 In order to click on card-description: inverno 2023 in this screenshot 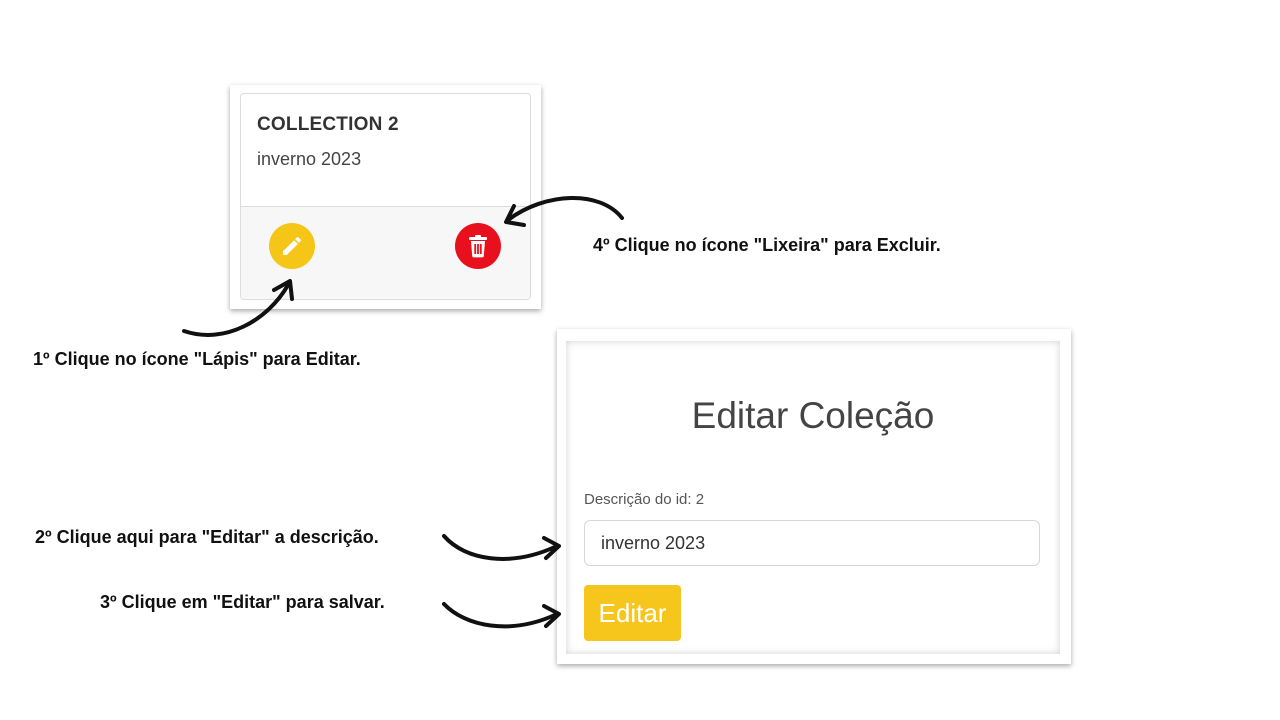, I will do `click(309, 159)`.